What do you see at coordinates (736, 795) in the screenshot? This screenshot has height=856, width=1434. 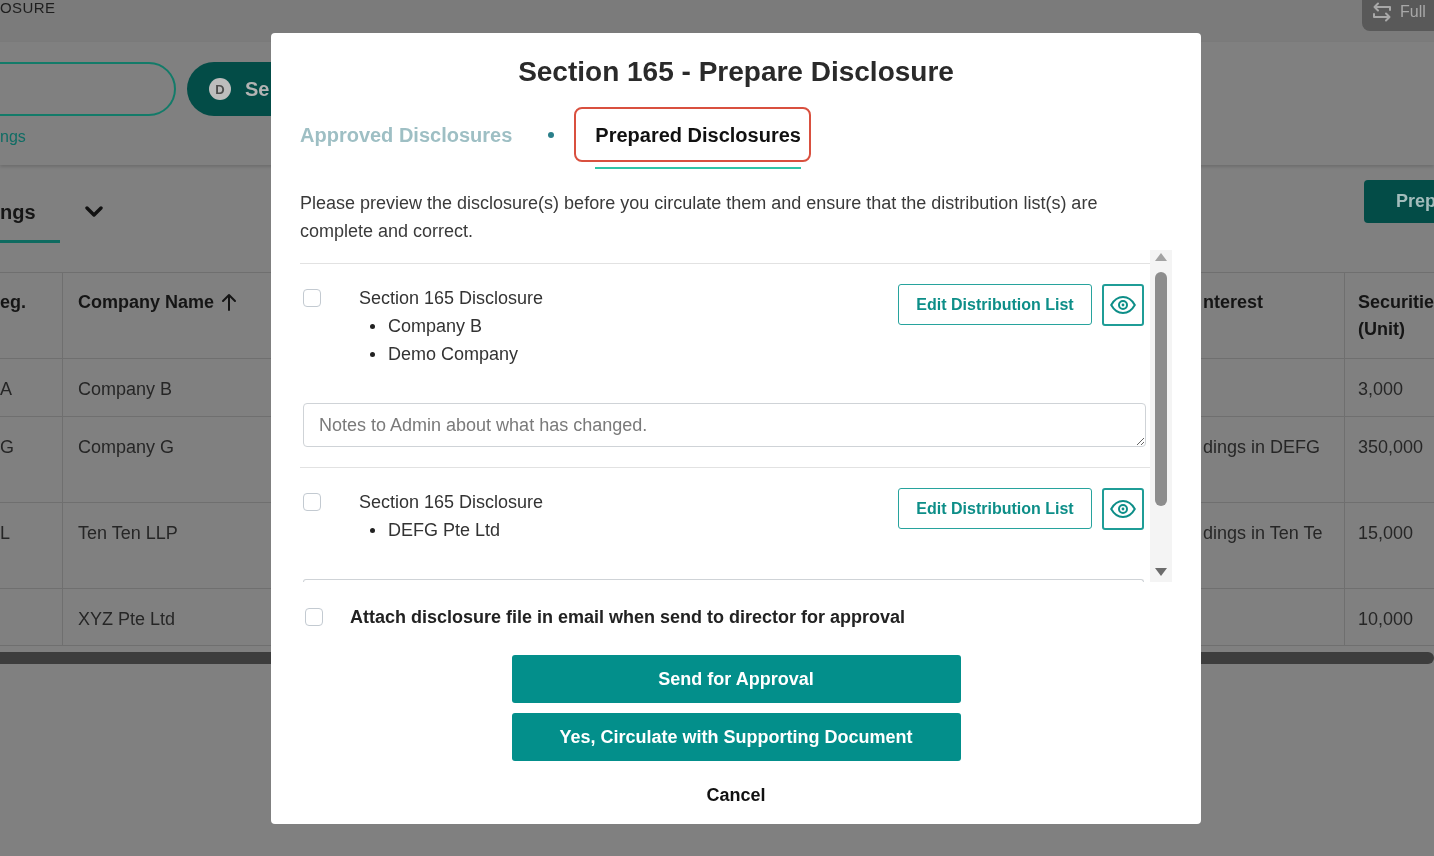 I see `cancel-button: Cancel` at bounding box center [736, 795].